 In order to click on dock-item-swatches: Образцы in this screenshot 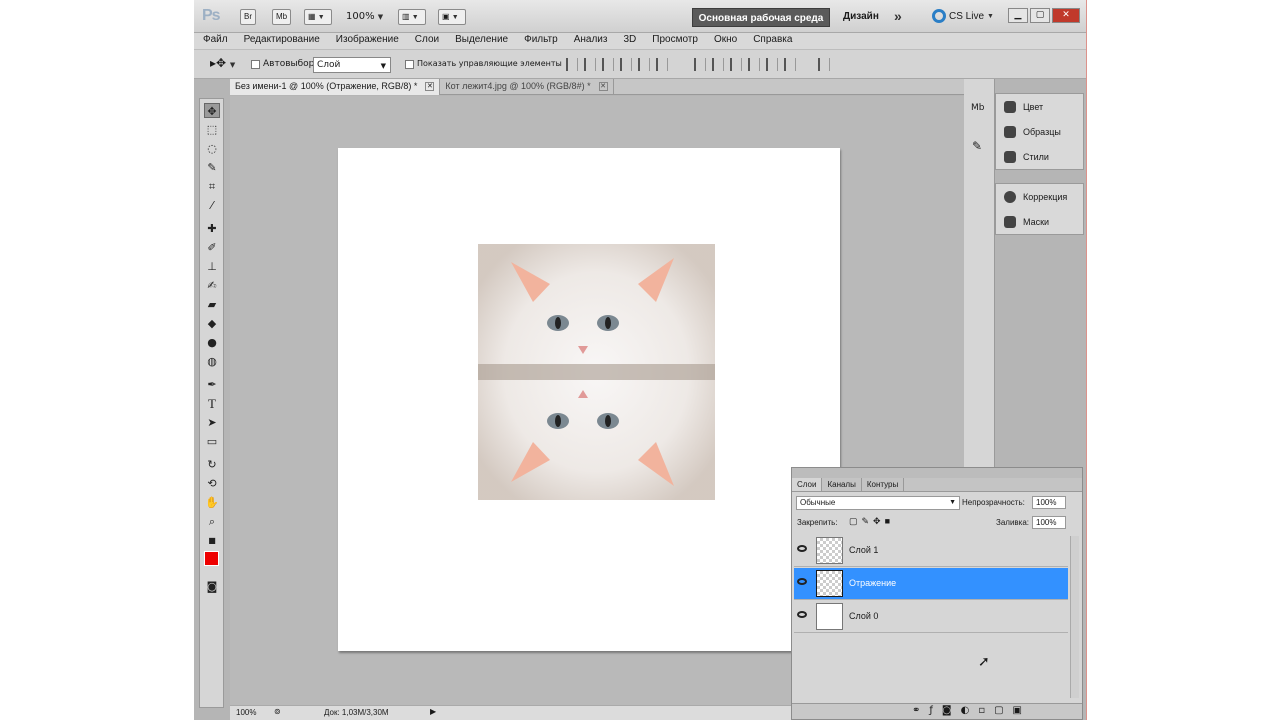, I will do `click(1039, 131)`.